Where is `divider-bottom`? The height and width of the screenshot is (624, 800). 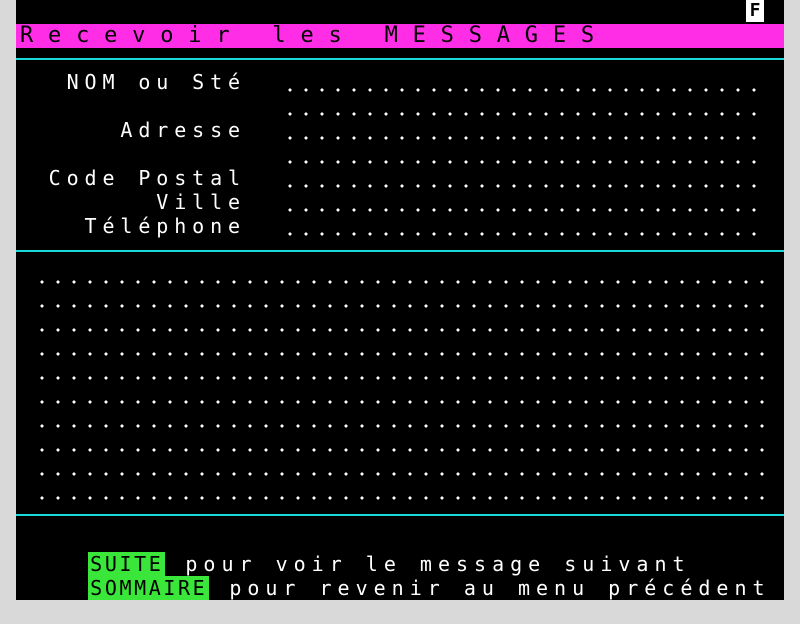
divider-bottom is located at coordinates (400, 515).